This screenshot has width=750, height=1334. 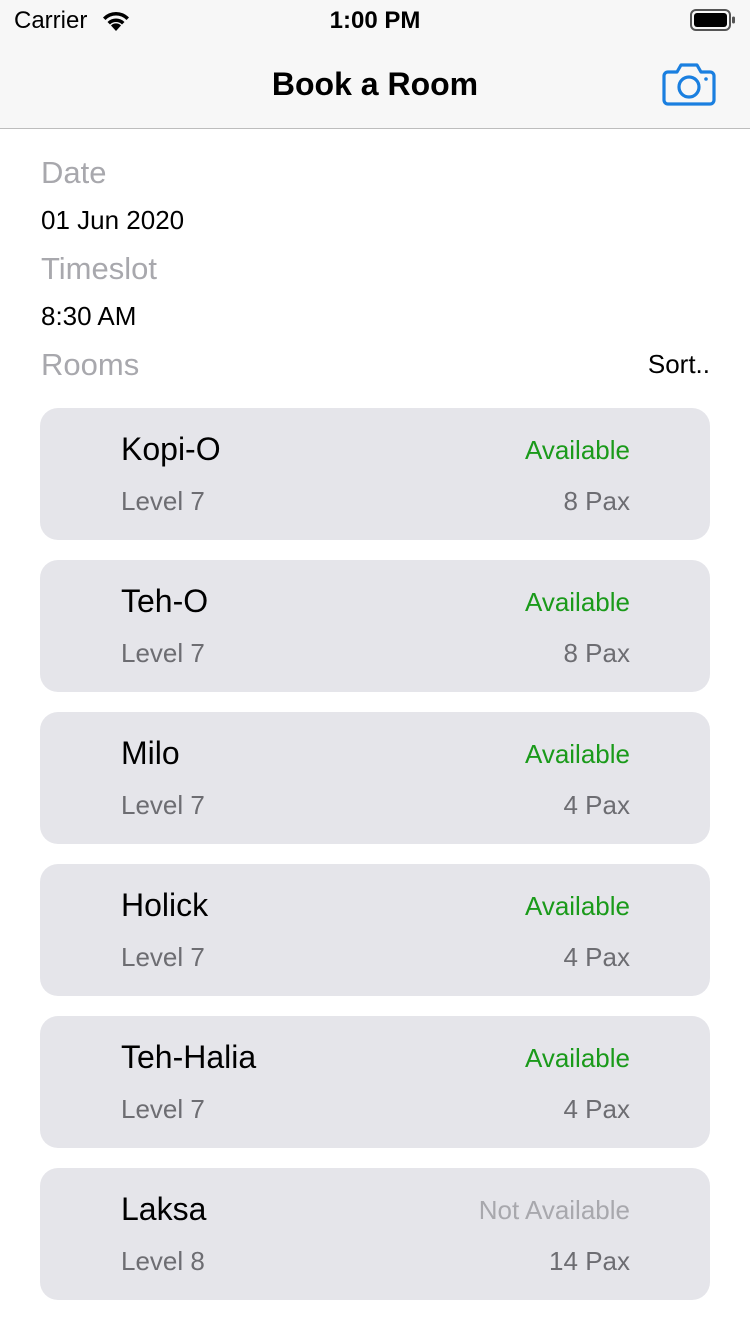 What do you see at coordinates (375, 930) in the screenshot?
I see `room-card: Holick Available Level 7 4 Pax` at bounding box center [375, 930].